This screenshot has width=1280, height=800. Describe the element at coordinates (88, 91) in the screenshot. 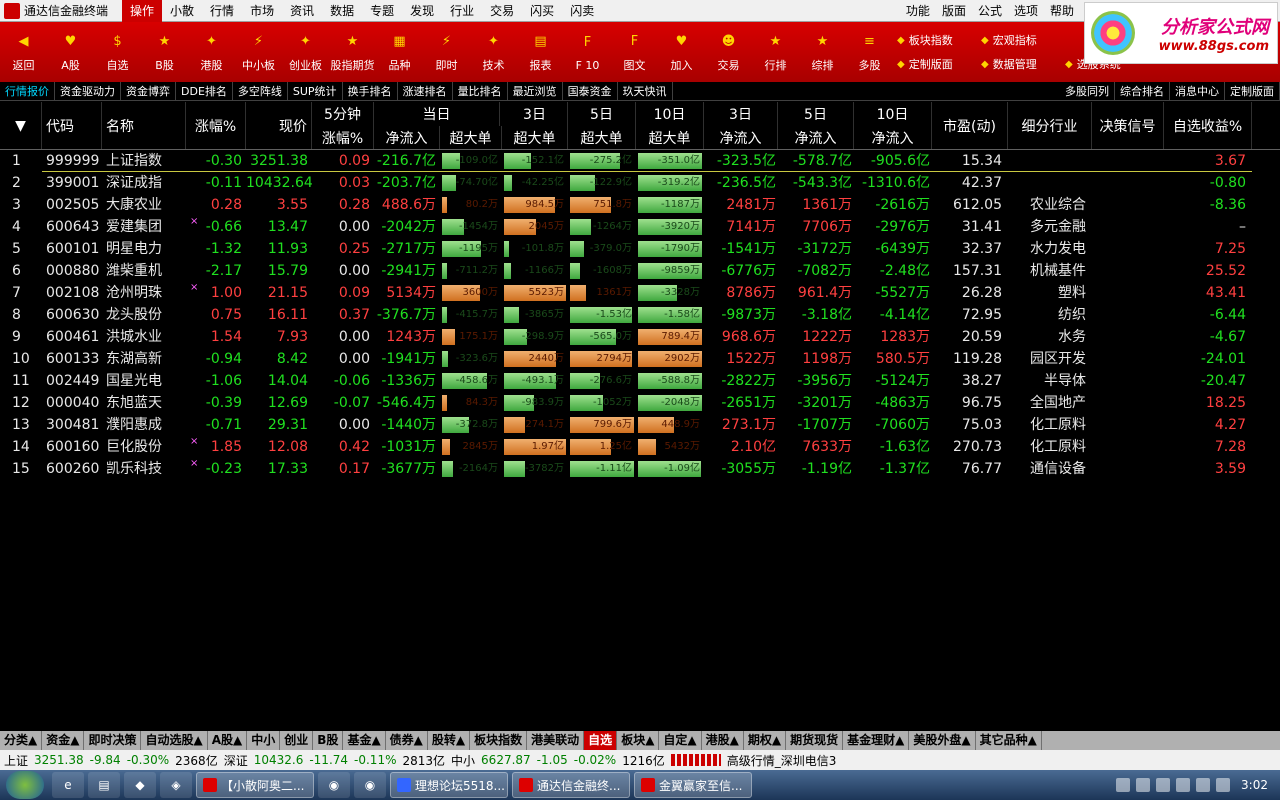

I see `sub-tab: 资金驱动力` at that location.